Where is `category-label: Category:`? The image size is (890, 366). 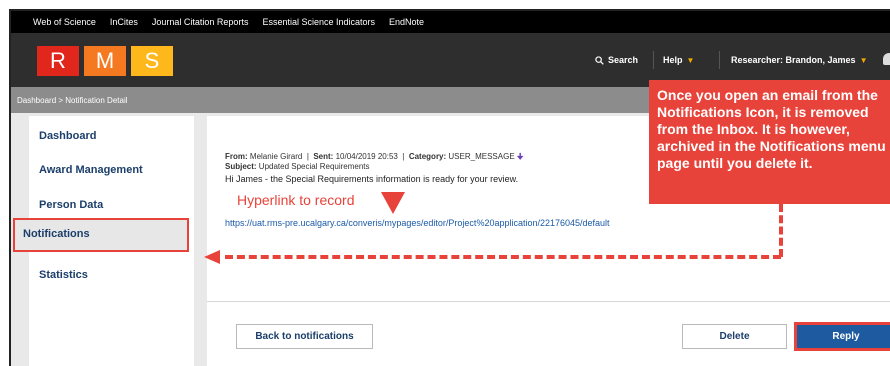 category-label: Category: is located at coordinates (427, 156).